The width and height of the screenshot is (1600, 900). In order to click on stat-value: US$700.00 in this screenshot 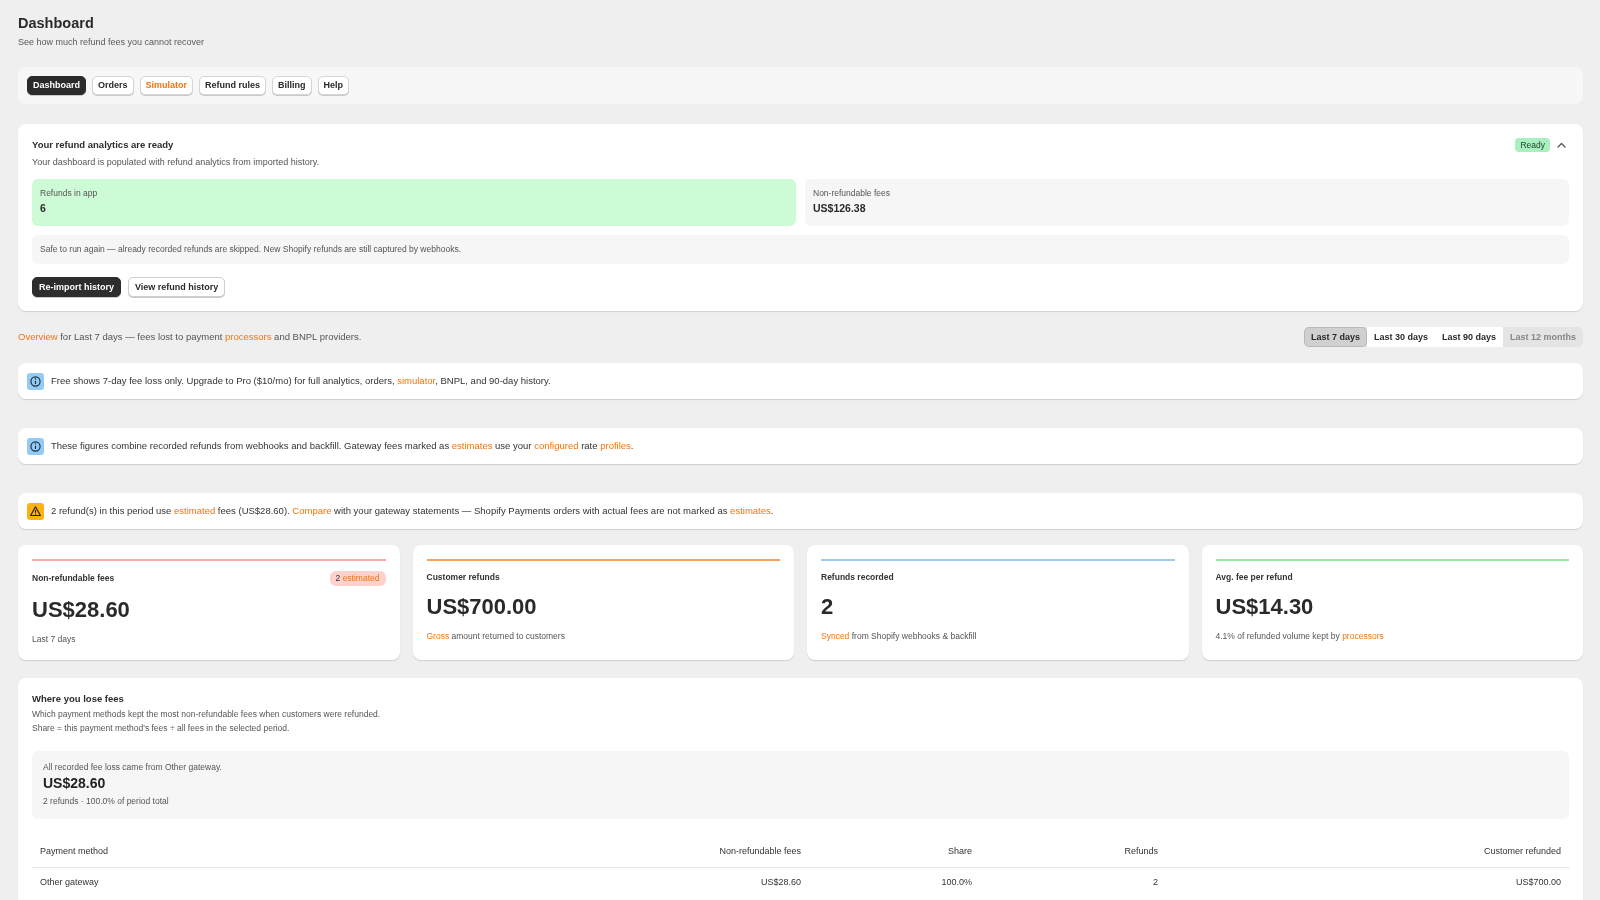, I will do `click(481, 606)`.